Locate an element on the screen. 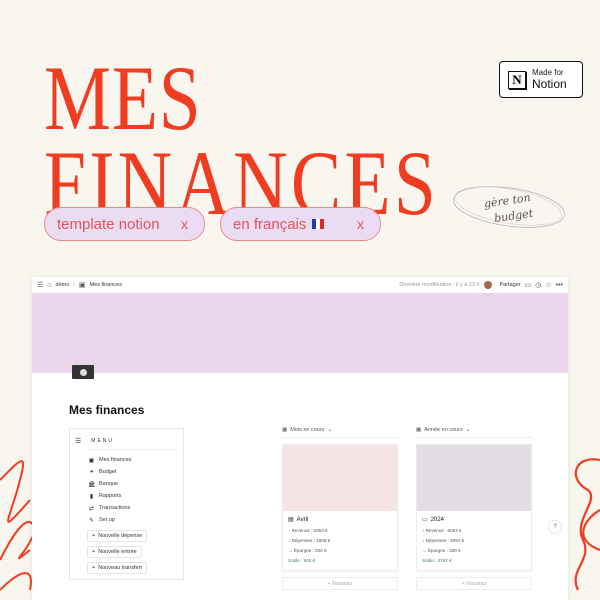  card-revenus: ↑ Revenus : 6053 € is located at coordinates (442, 530).